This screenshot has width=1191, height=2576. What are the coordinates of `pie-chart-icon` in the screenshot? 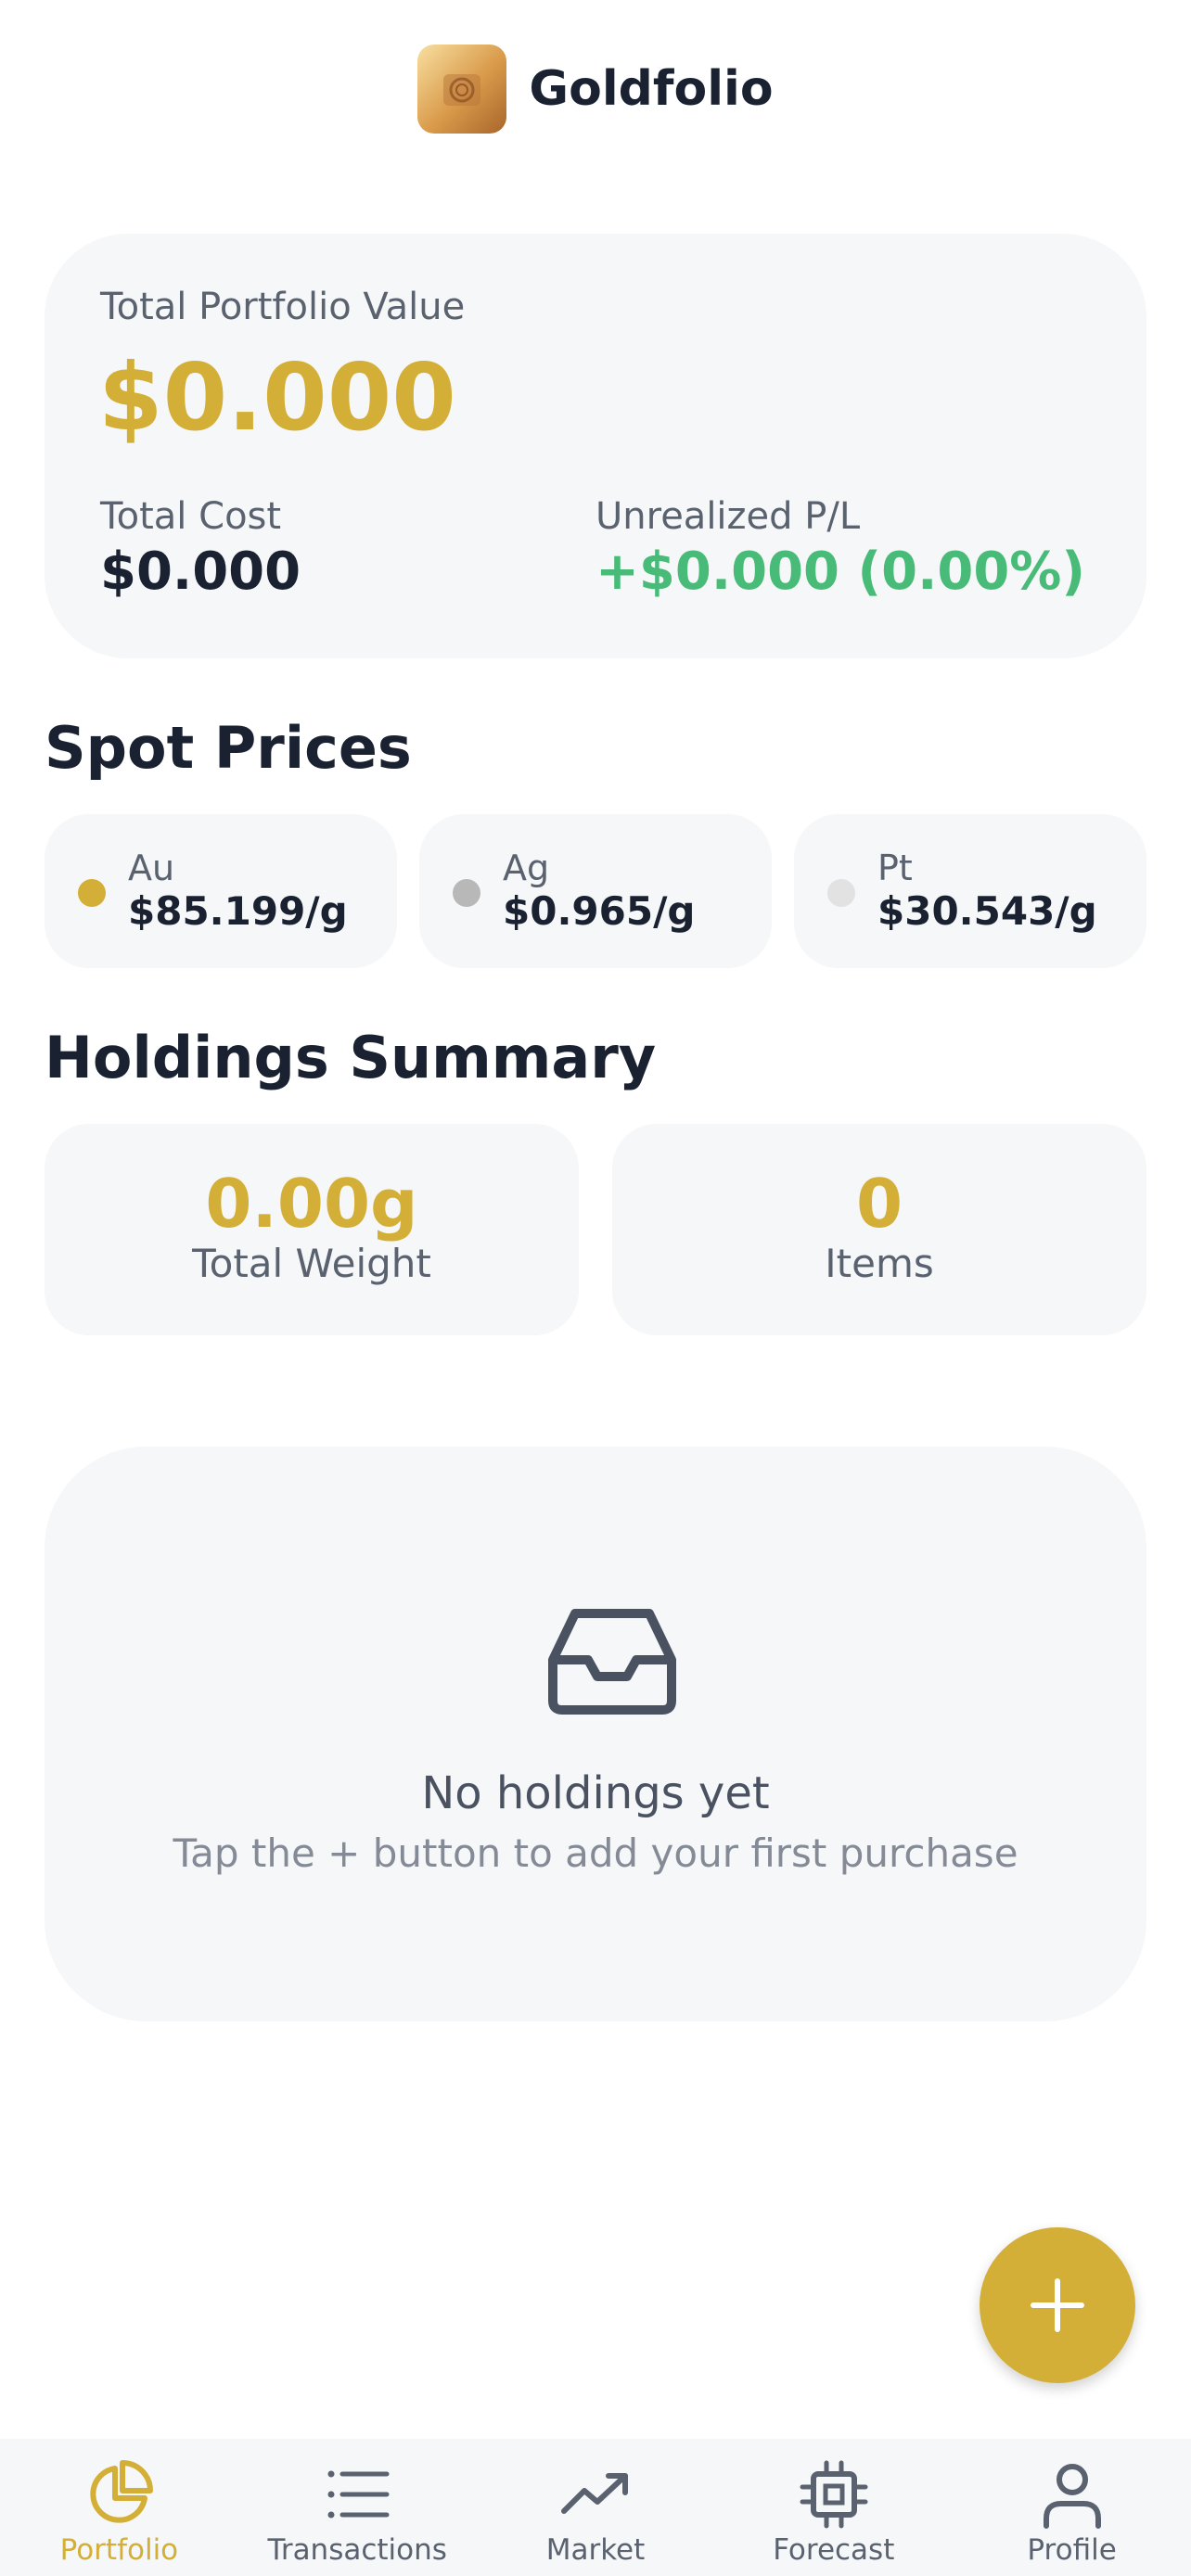 It's located at (122, 2491).